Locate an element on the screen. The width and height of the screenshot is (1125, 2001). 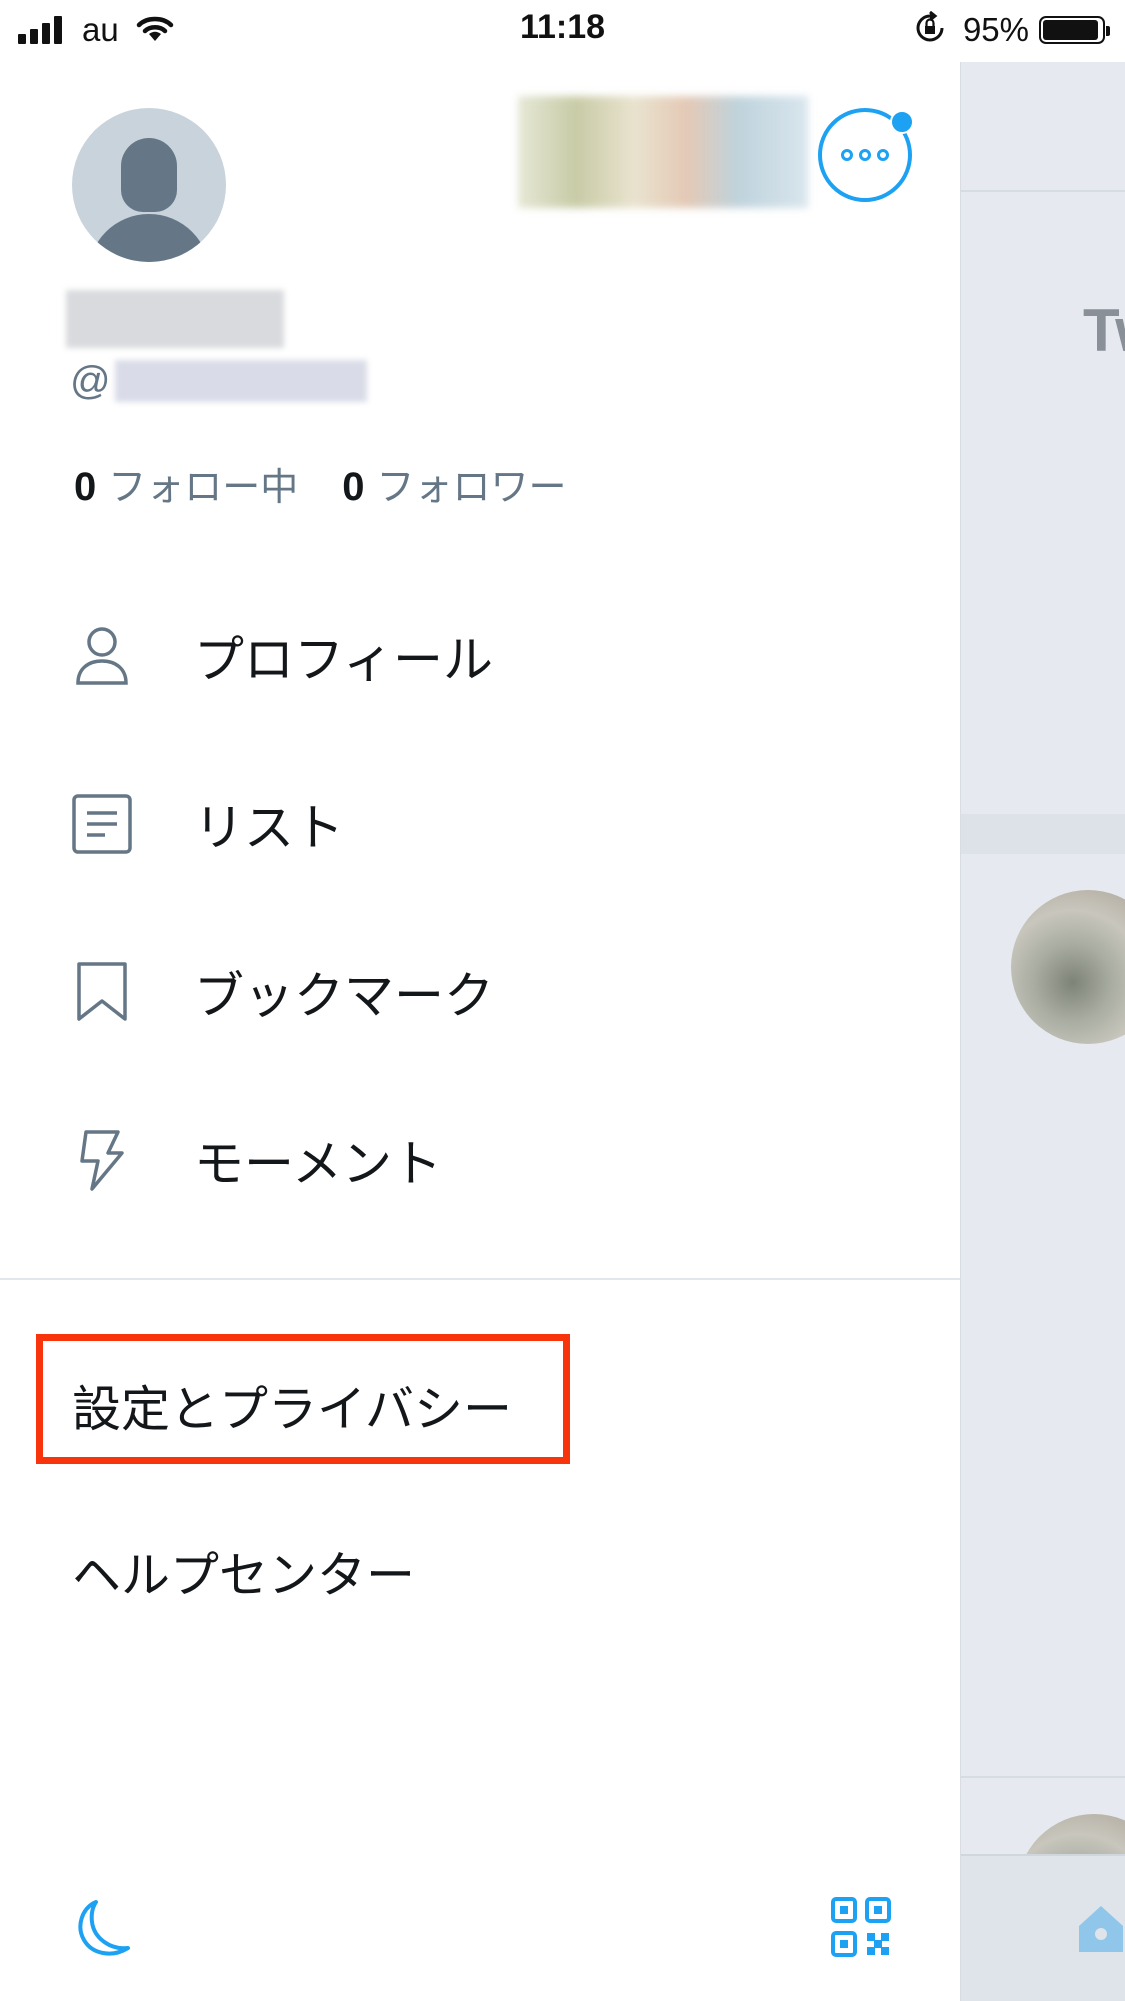
home-icon is located at coordinates (1098, 1930).